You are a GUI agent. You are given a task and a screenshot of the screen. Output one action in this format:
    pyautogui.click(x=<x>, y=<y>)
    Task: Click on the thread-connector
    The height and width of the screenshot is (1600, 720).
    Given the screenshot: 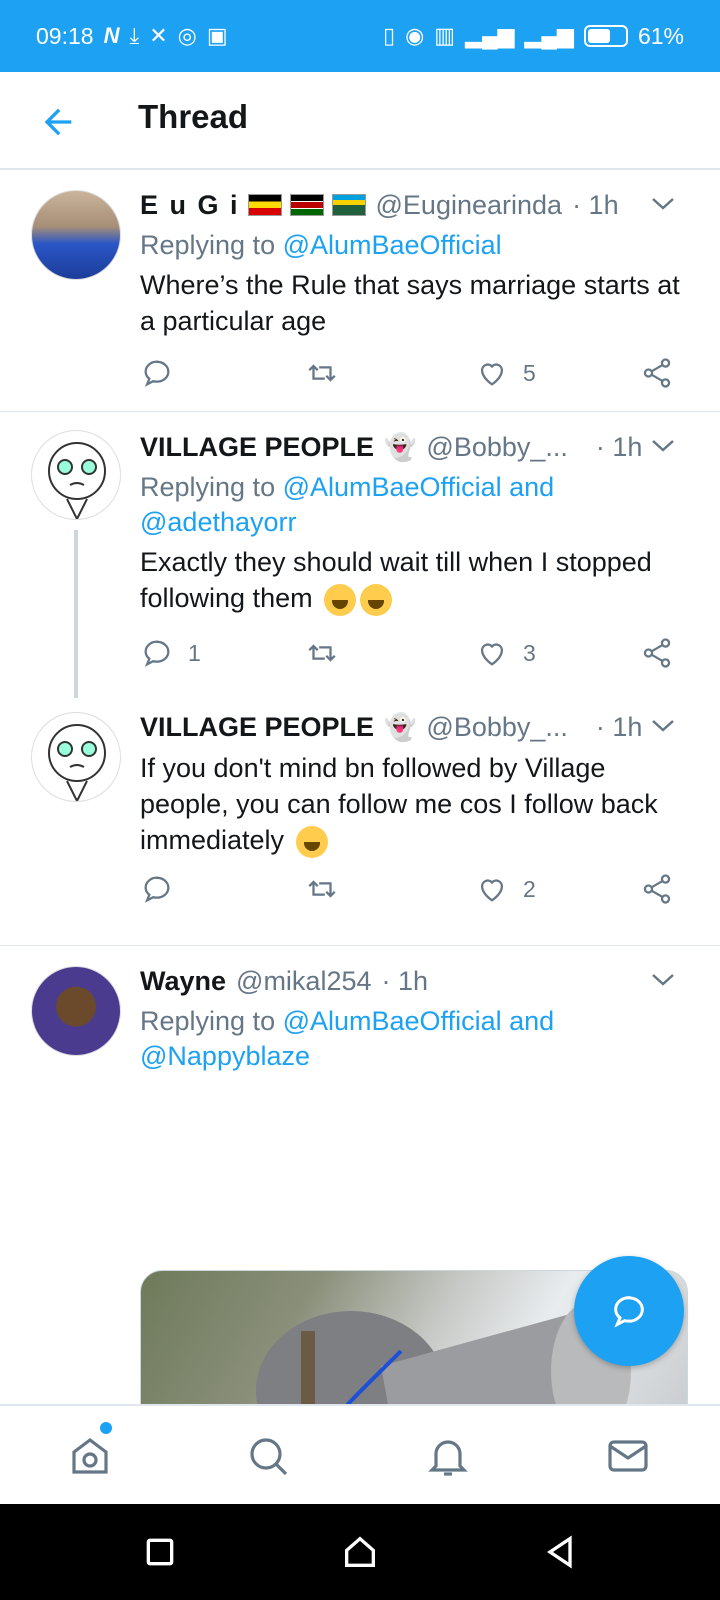 What is the action you would take?
    pyautogui.click(x=76, y=614)
    